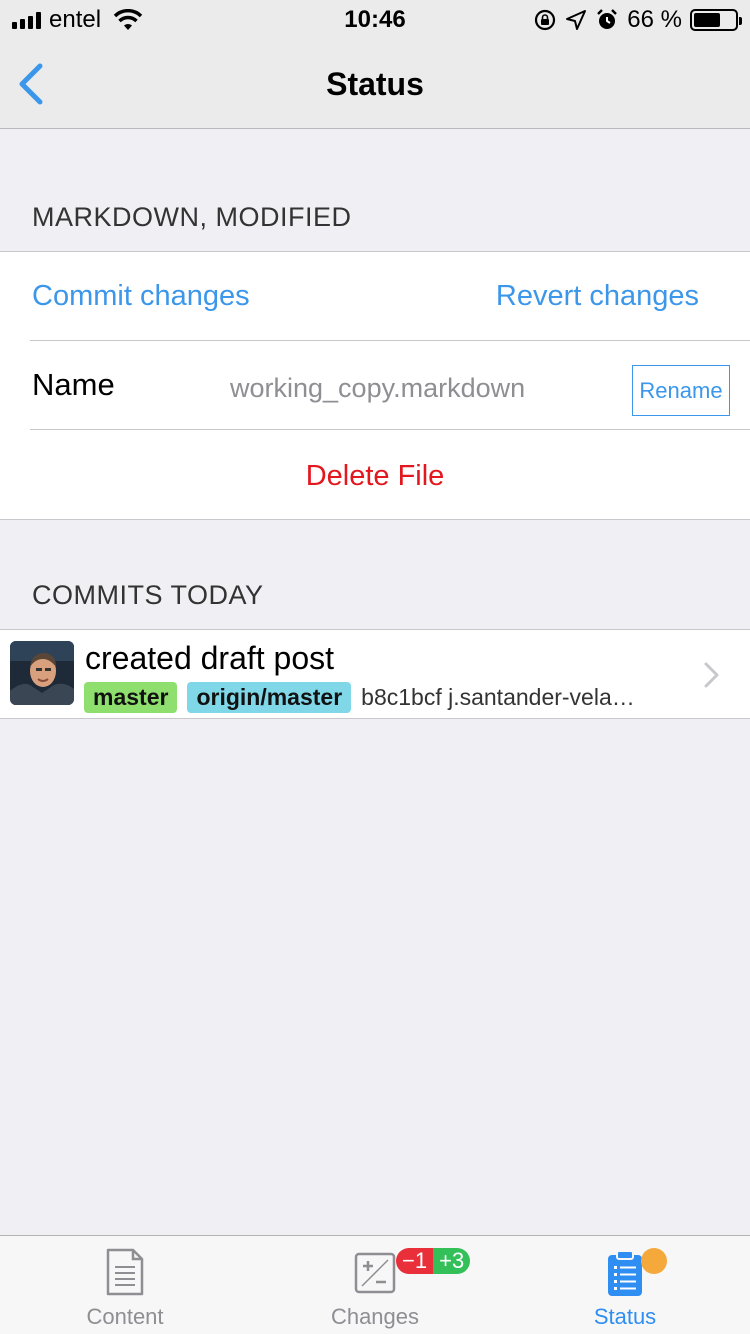 This screenshot has height=1334, width=750. What do you see at coordinates (192, 217) in the screenshot?
I see `section-header-file: MARKDOWN, MODIFIED` at bounding box center [192, 217].